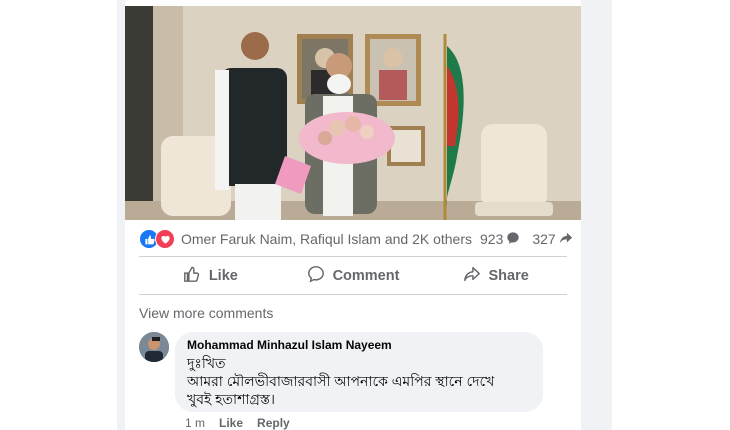  I want to click on love-icon, so click(165, 239).